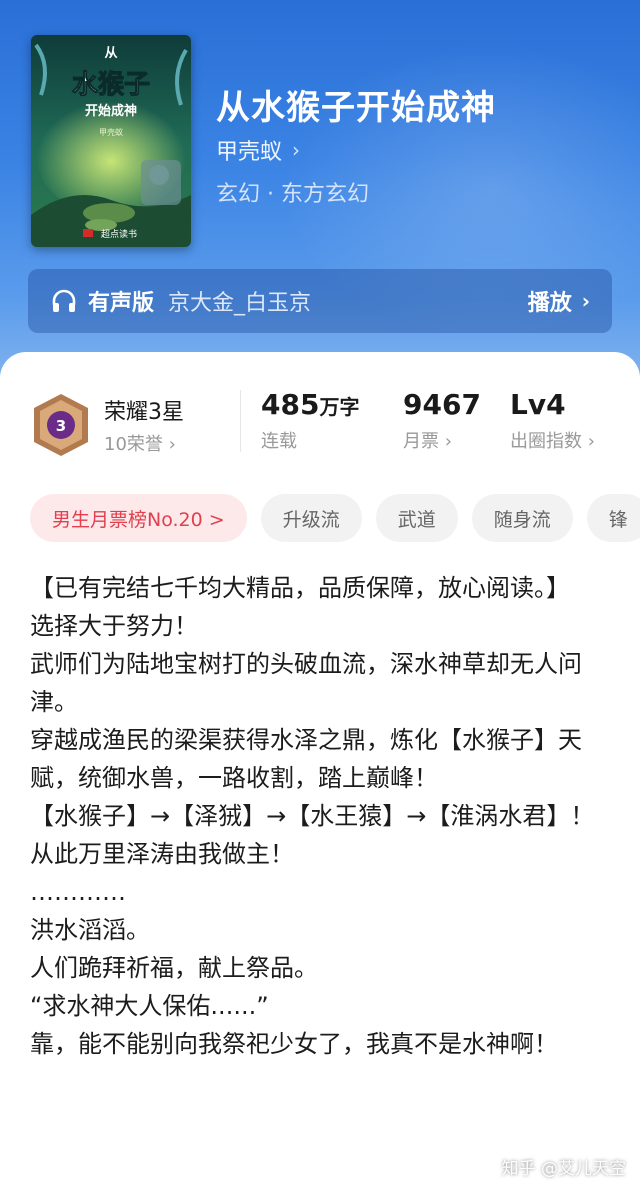 This screenshot has height=1191, width=640. I want to click on book-genre: 玄幻 · 东方玄幻, so click(292, 194).